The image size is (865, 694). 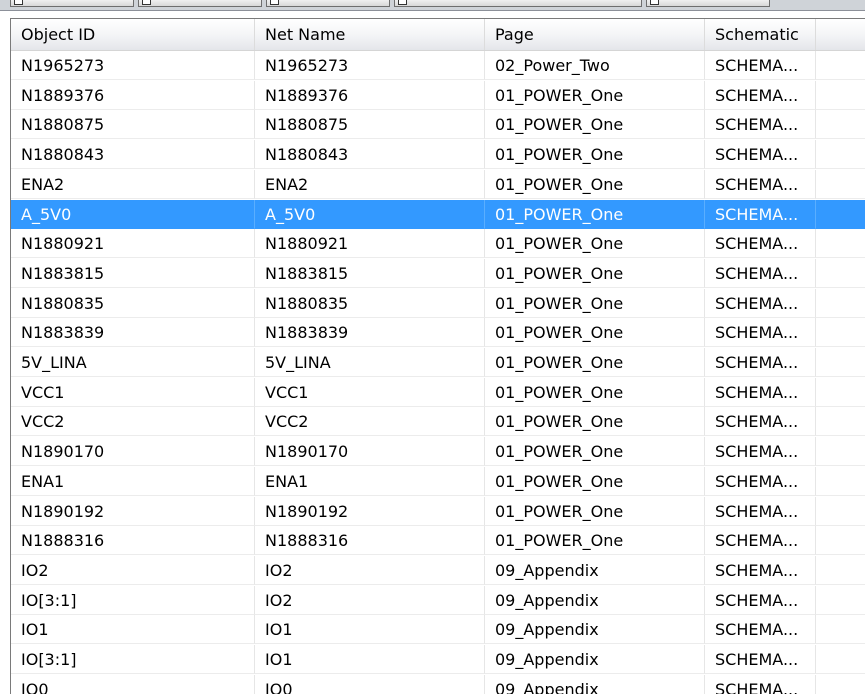 What do you see at coordinates (133, 333) in the screenshot?
I see `cell-object-id: N1883839` at bounding box center [133, 333].